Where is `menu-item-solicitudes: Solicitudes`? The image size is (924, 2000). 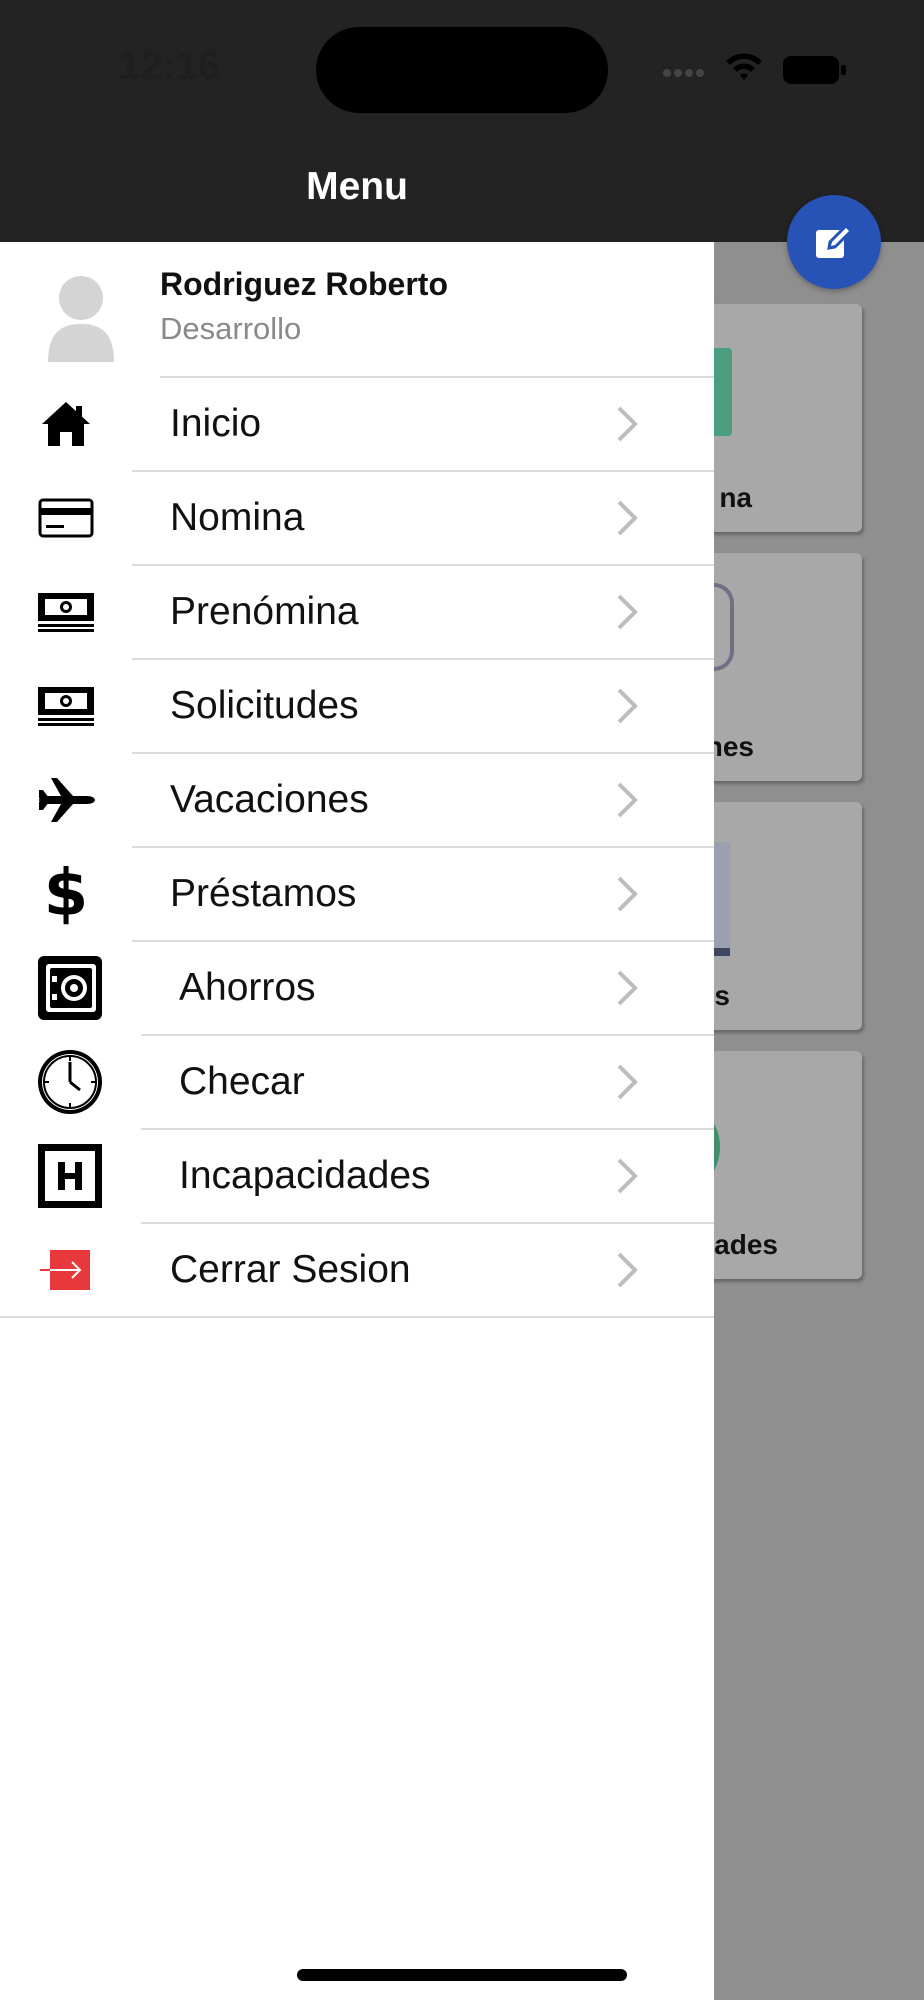 menu-item-solicitudes: Solicitudes is located at coordinates (357, 706).